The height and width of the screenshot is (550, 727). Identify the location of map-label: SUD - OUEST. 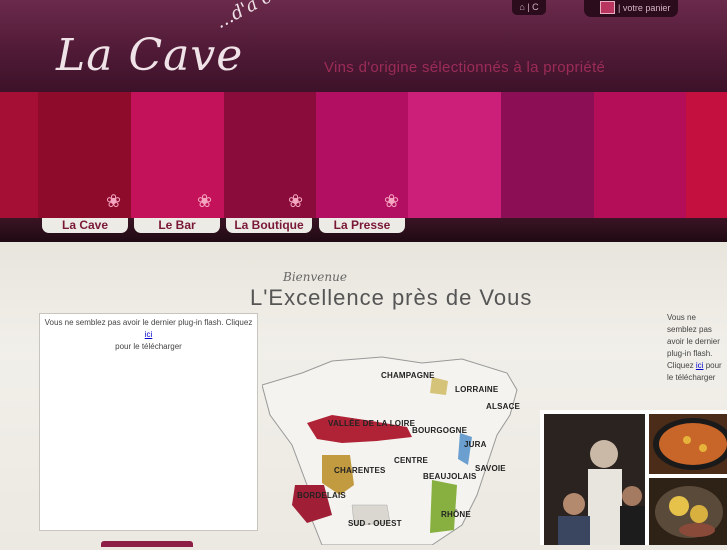
(375, 523).